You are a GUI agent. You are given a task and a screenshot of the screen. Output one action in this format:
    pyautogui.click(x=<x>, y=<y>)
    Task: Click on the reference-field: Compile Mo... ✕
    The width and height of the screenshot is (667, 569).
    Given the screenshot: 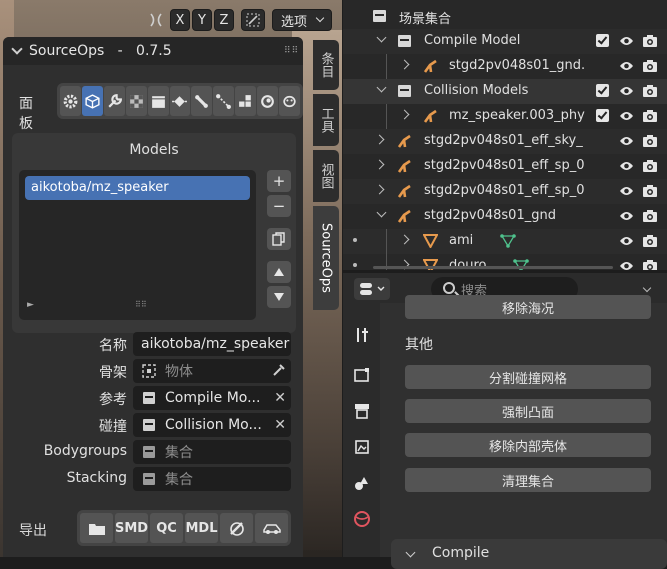 What is the action you would take?
    pyautogui.click(x=212, y=398)
    